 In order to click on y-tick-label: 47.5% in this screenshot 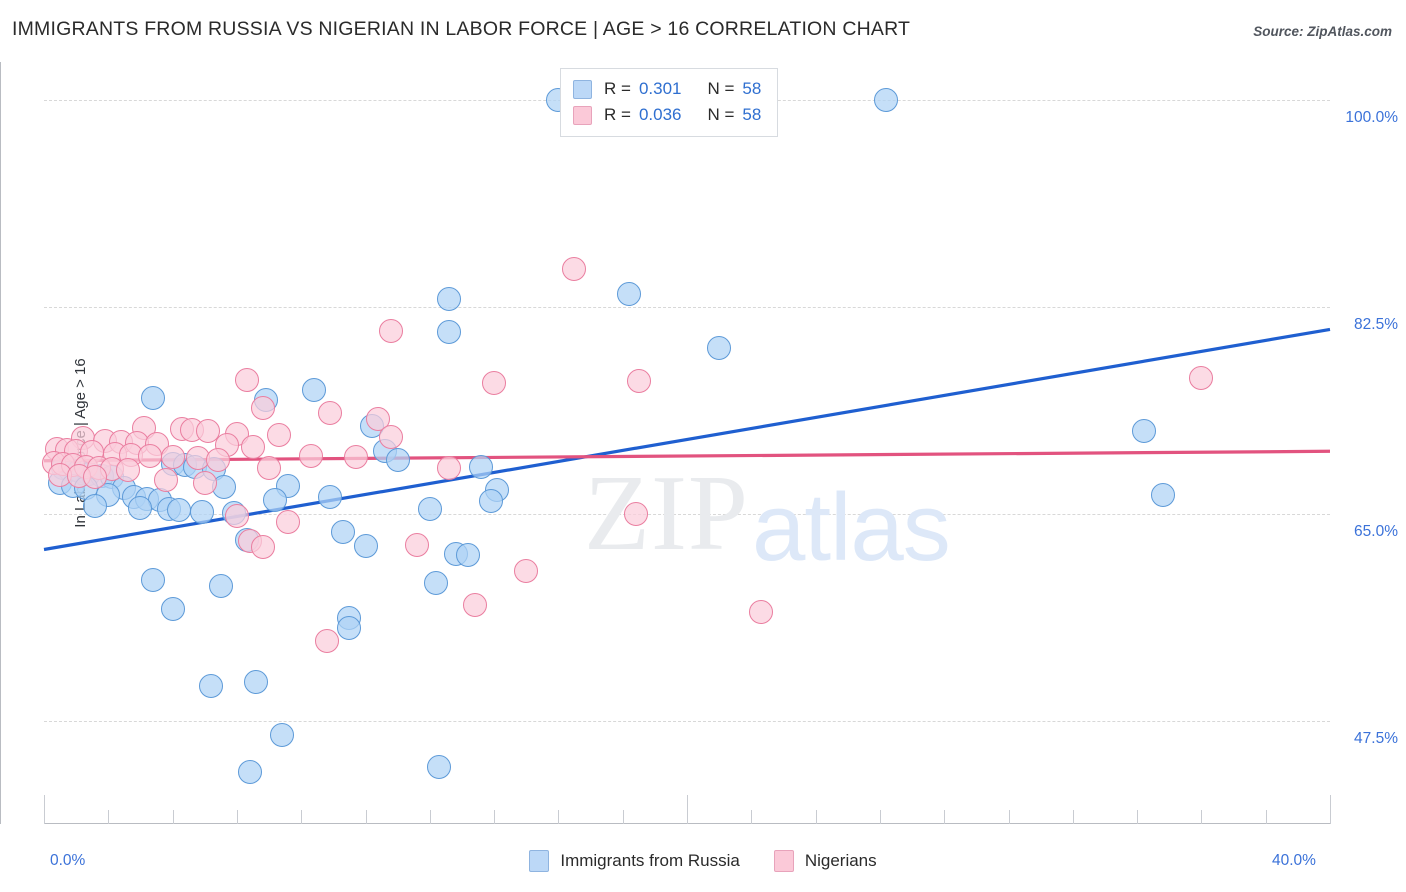, I will do `click(1376, 739)`.